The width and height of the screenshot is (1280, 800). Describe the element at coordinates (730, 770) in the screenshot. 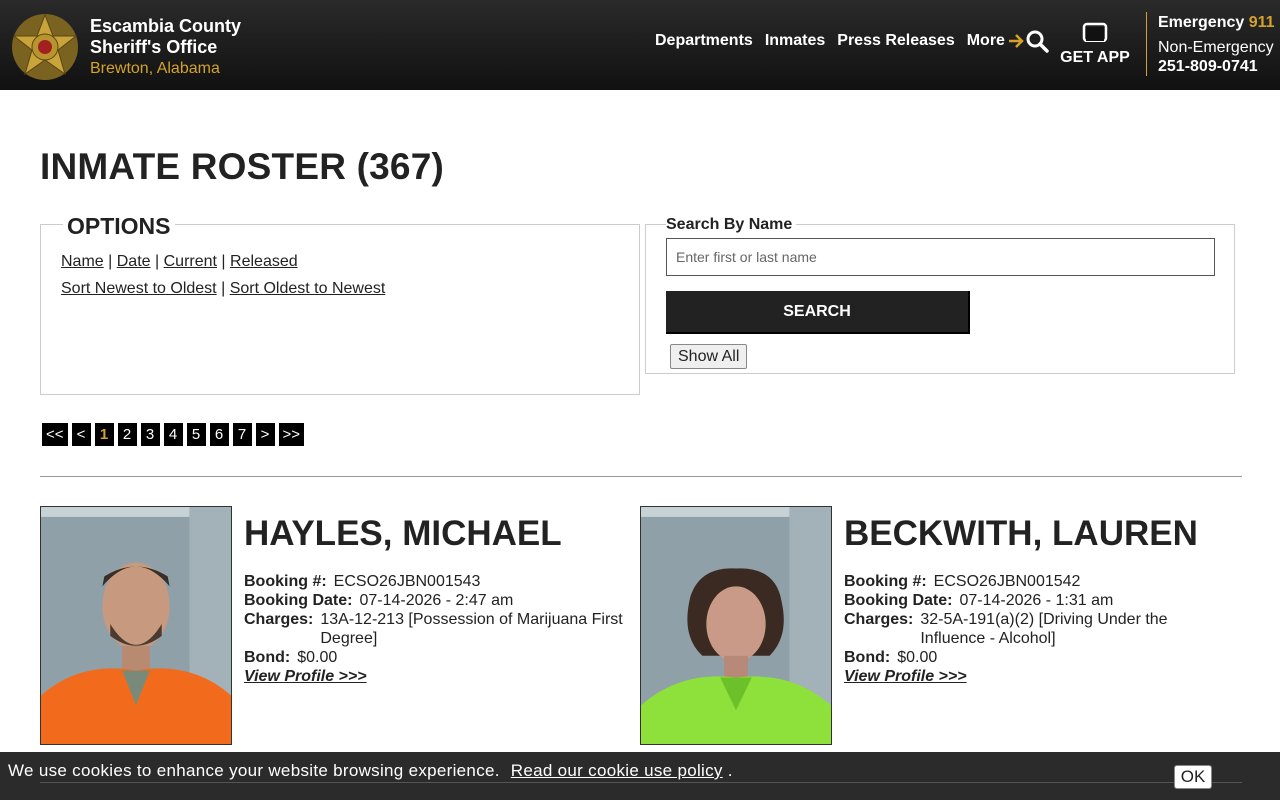

I see `cookie-suffix: .` at that location.